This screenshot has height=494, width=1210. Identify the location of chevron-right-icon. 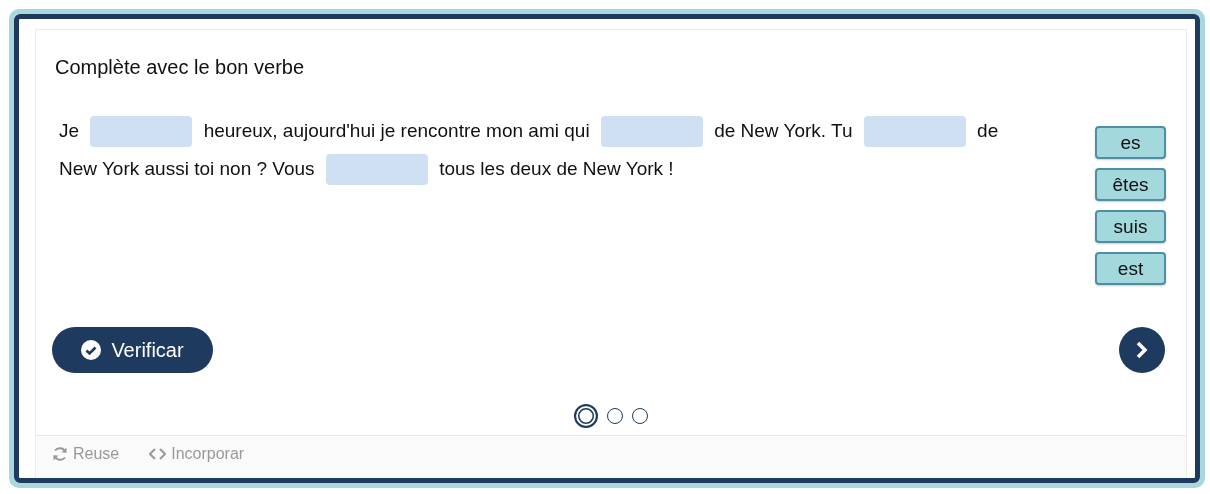
(1142, 350).